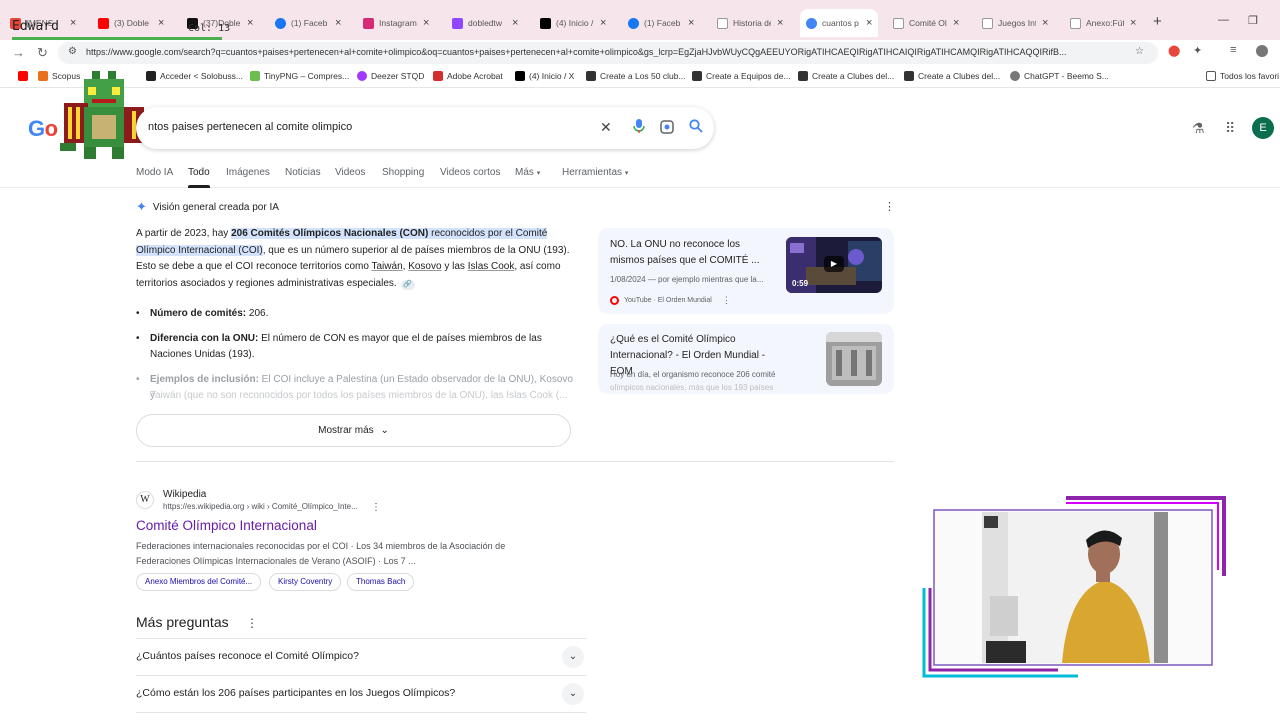  I want to click on search-icon, so click(696, 127).